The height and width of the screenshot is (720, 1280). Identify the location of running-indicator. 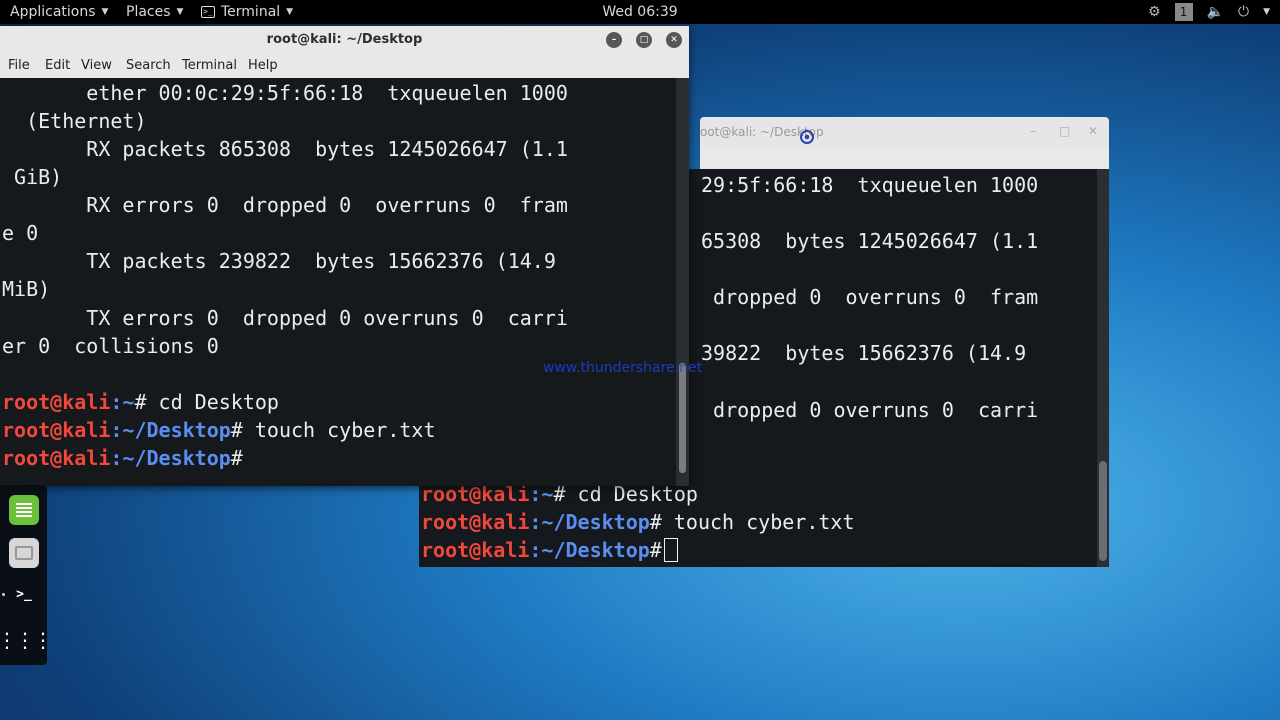
(3, 594).